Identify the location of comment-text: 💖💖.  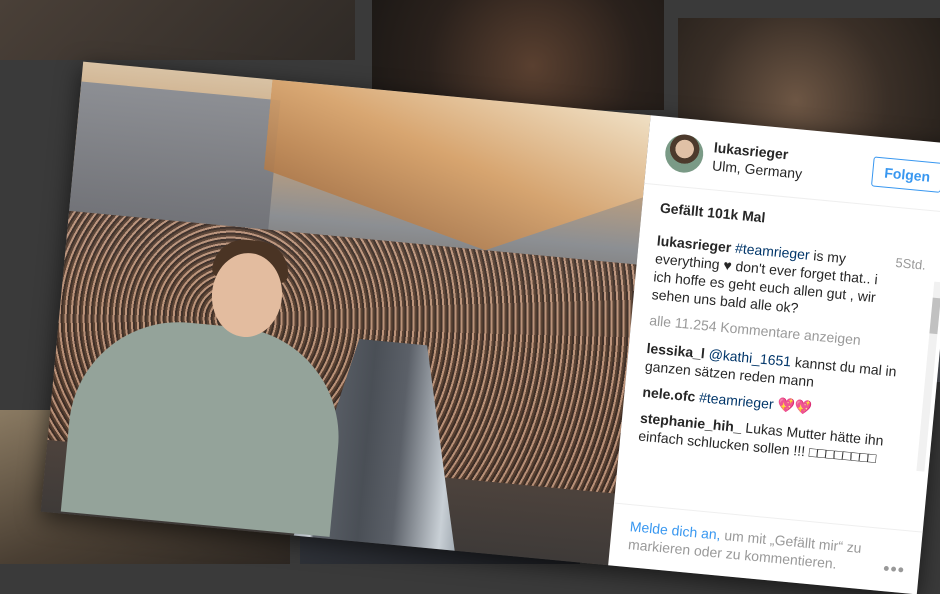
(792, 406).